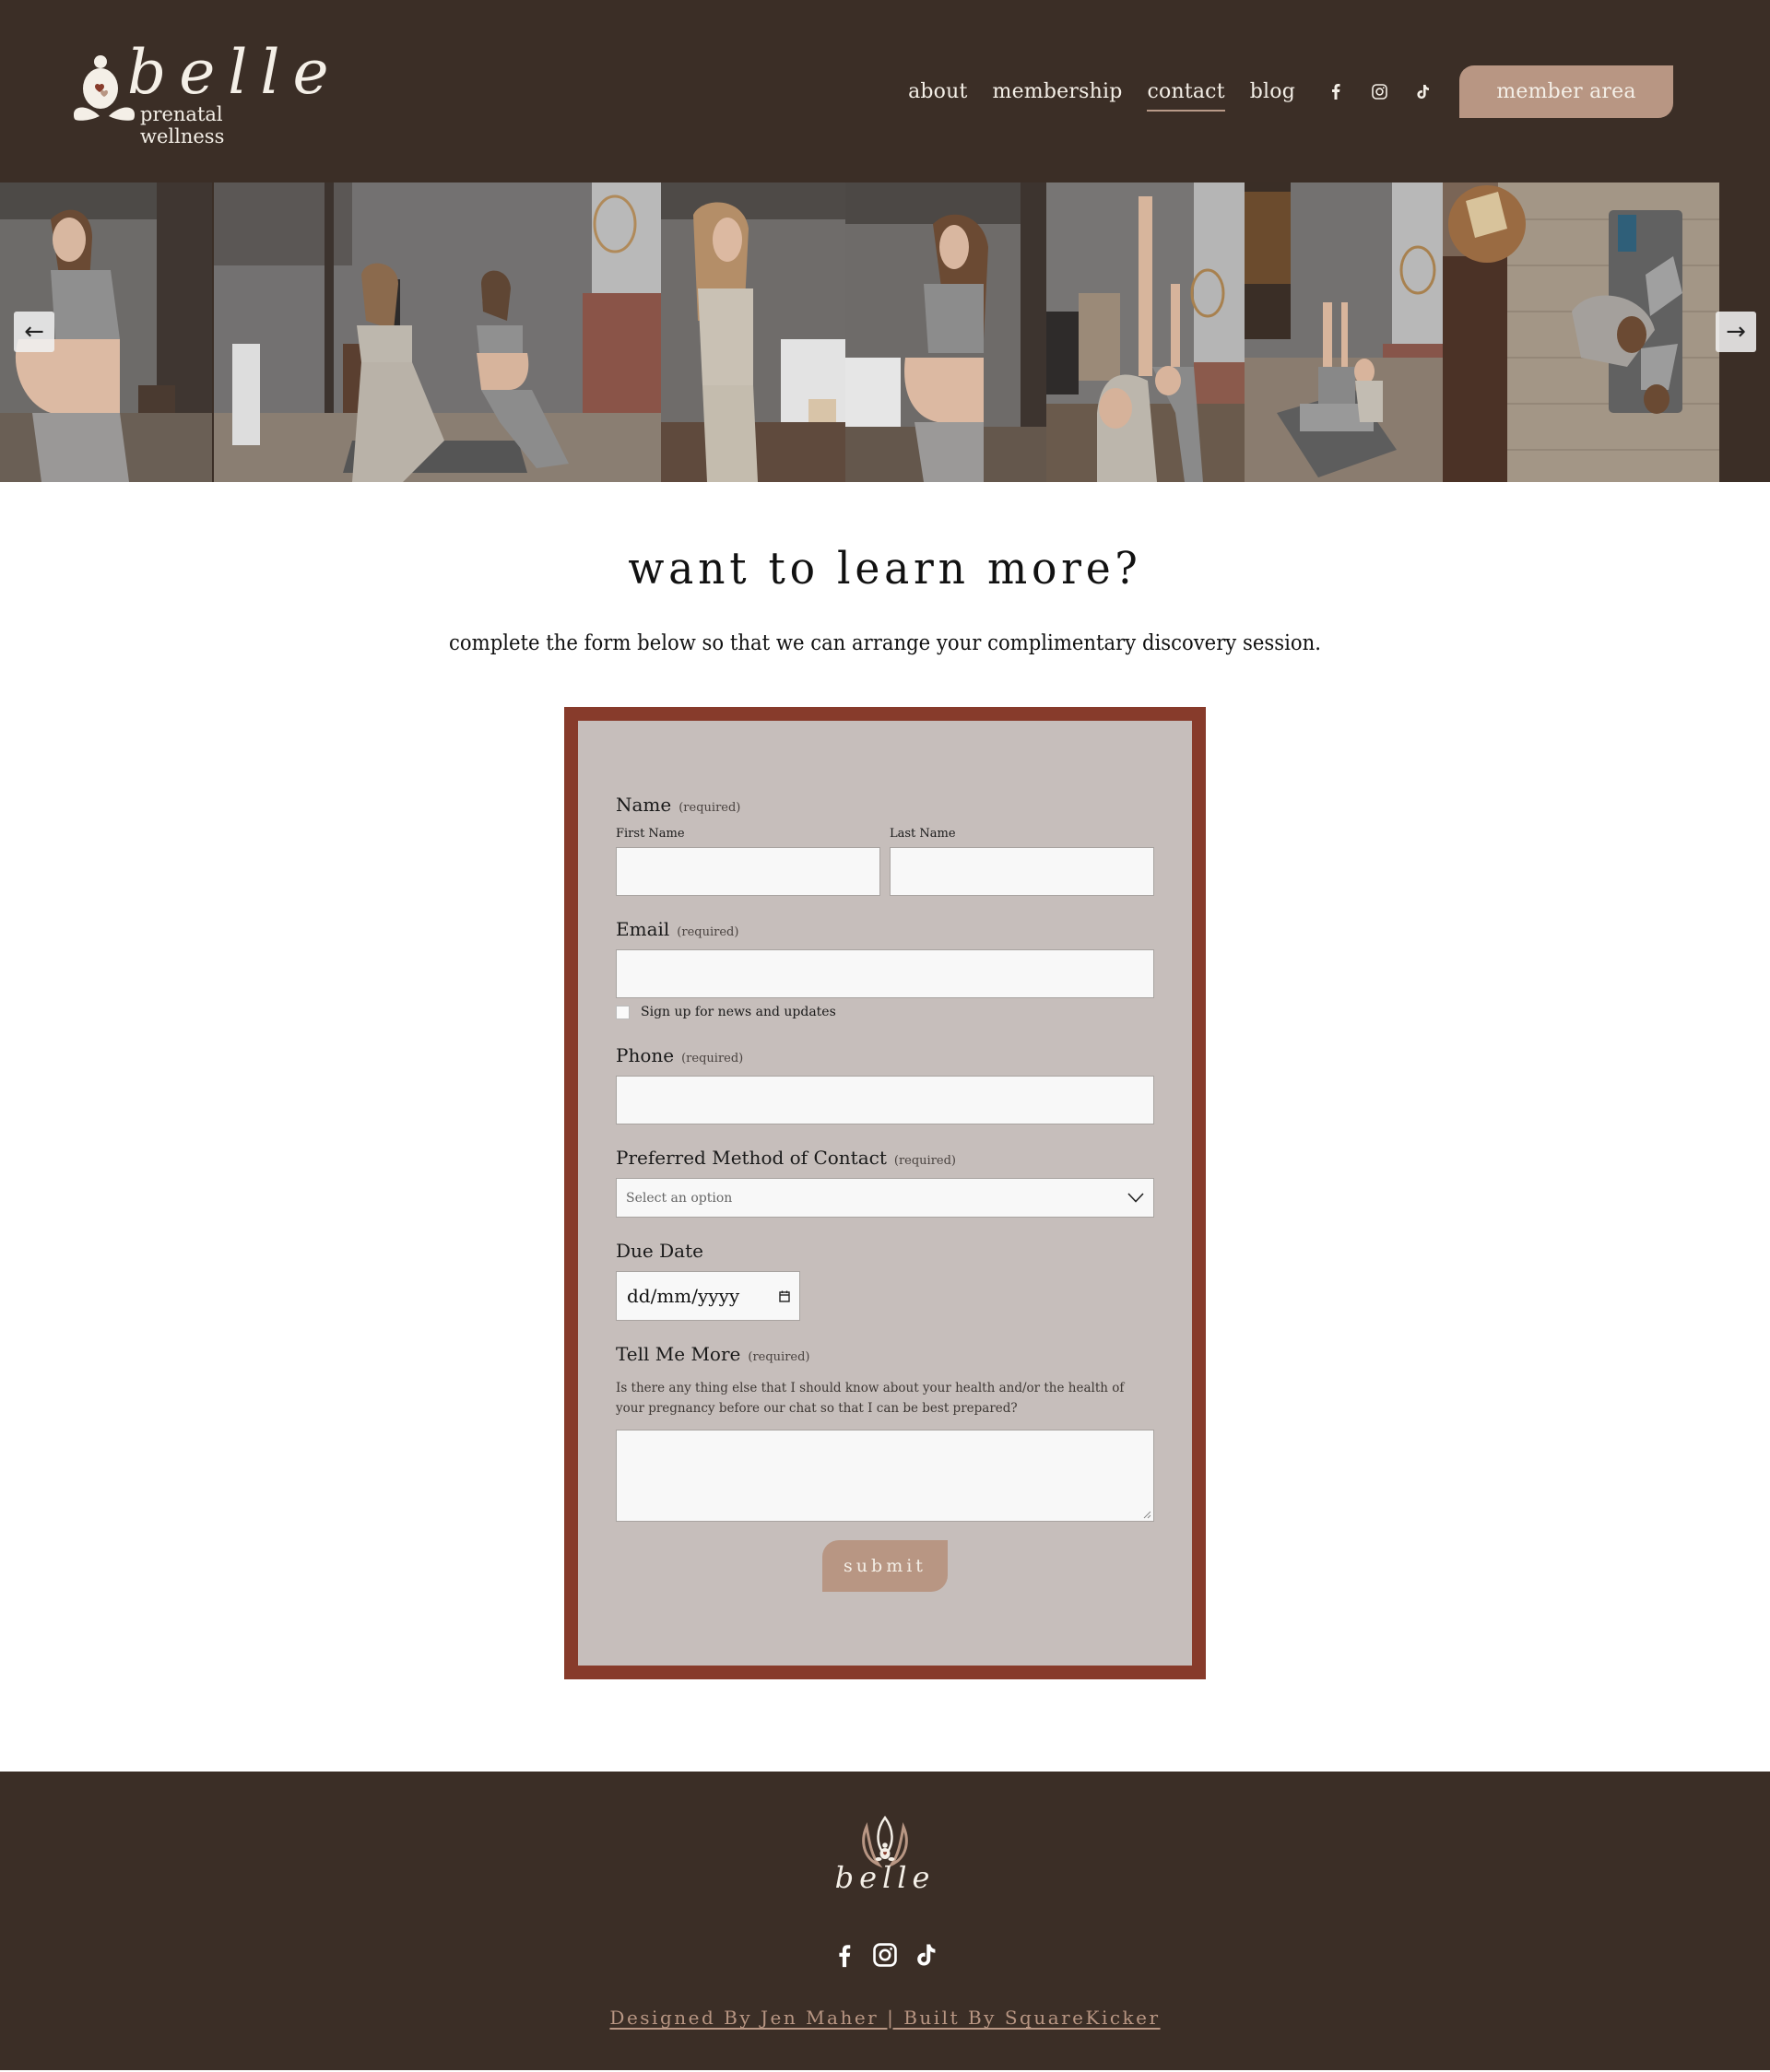 This screenshot has height=2072, width=1770. What do you see at coordinates (885, 1198) in the screenshot?
I see `contact-method-select: Select an option` at bounding box center [885, 1198].